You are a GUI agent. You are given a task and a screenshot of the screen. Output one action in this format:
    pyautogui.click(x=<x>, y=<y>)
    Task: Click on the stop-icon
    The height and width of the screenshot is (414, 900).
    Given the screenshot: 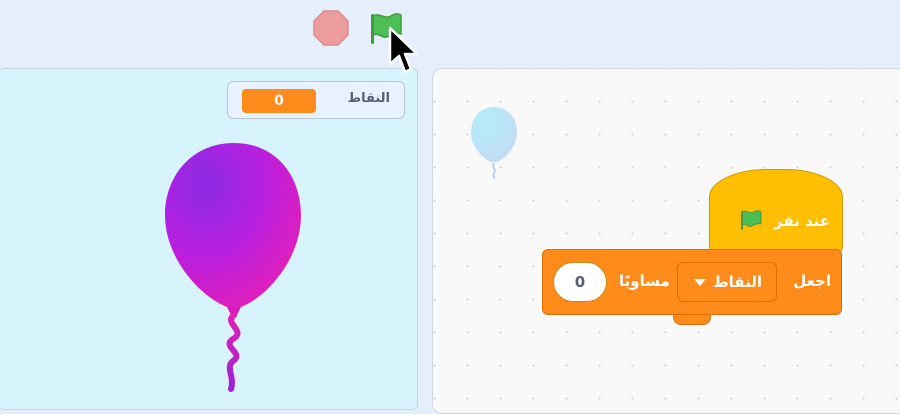 What is the action you would take?
    pyautogui.click(x=331, y=28)
    